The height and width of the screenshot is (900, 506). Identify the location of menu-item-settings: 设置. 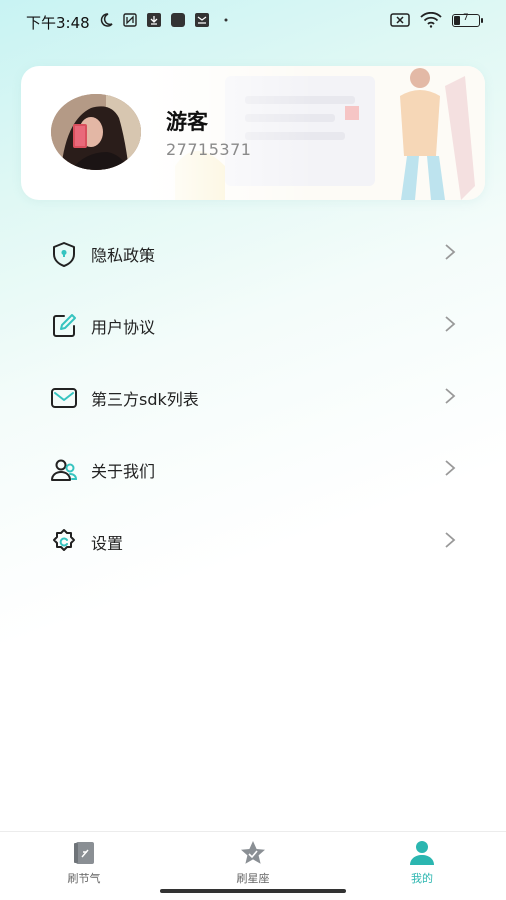
(253, 540).